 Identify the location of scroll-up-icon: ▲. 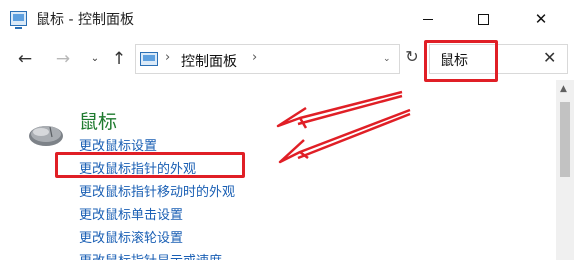
(563, 89).